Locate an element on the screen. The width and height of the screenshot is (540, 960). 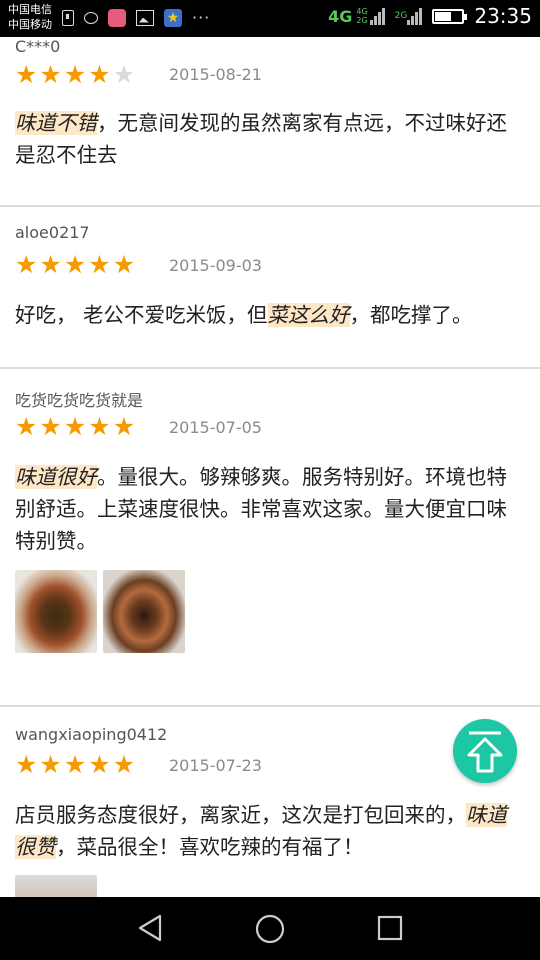
review-text-after: ，都吃撑了。 is located at coordinates (411, 315).